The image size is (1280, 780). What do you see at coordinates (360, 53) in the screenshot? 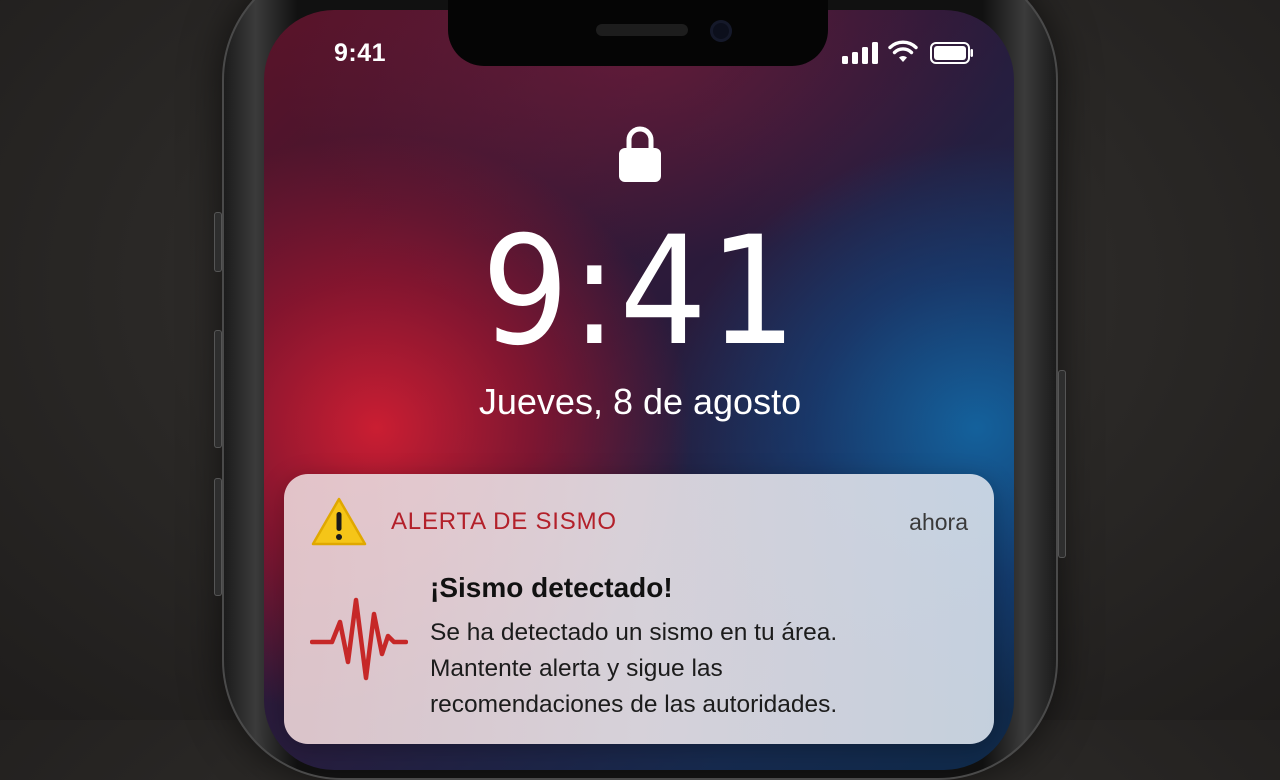
I see `status-bar-time: 9:41` at bounding box center [360, 53].